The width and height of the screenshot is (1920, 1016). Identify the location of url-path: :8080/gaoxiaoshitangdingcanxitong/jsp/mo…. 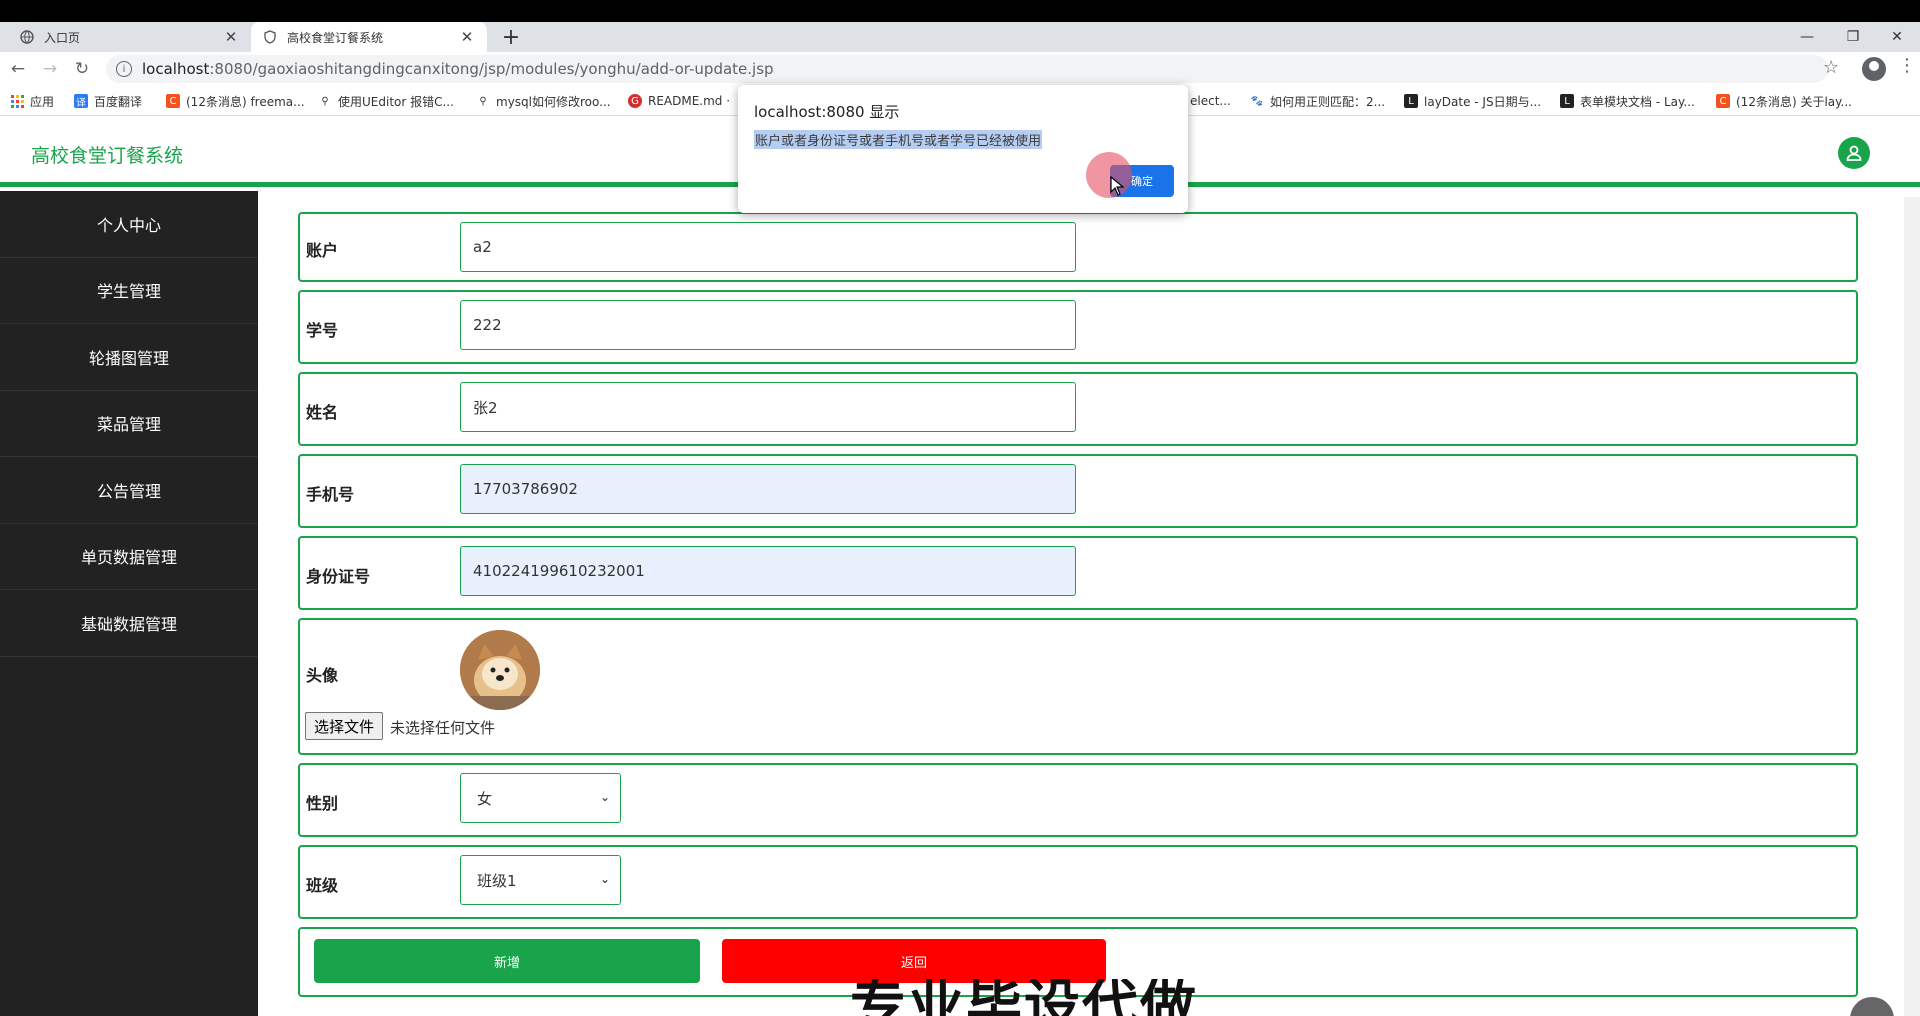
(491, 69).